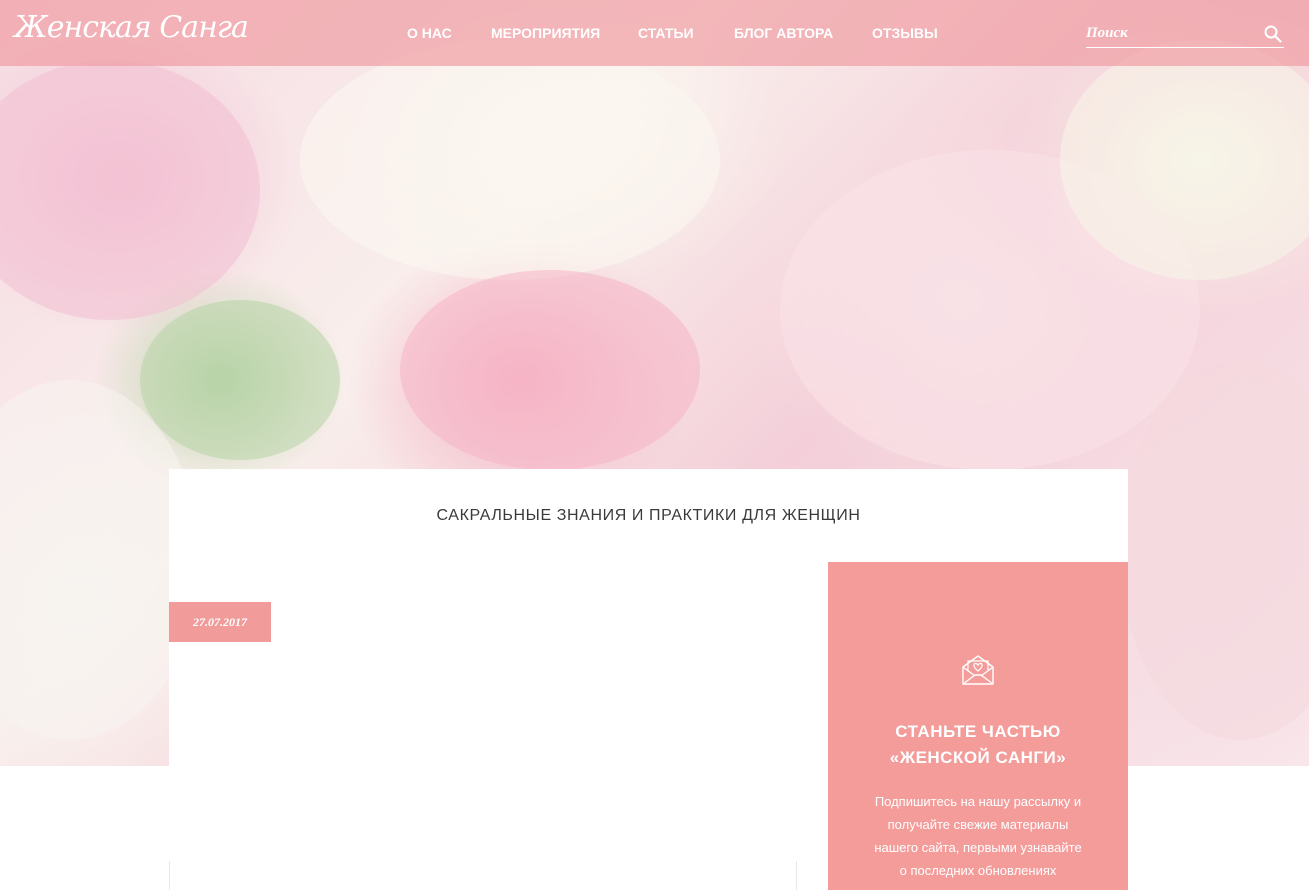  What do you see at coordinates (978, 745) in the screenshot?
I see `subscribe-title: СТАНЬТЕ ЧАСТЬЮ «ЖЕНСКОЙ САНГИ»` at bounding box center [978, 745].